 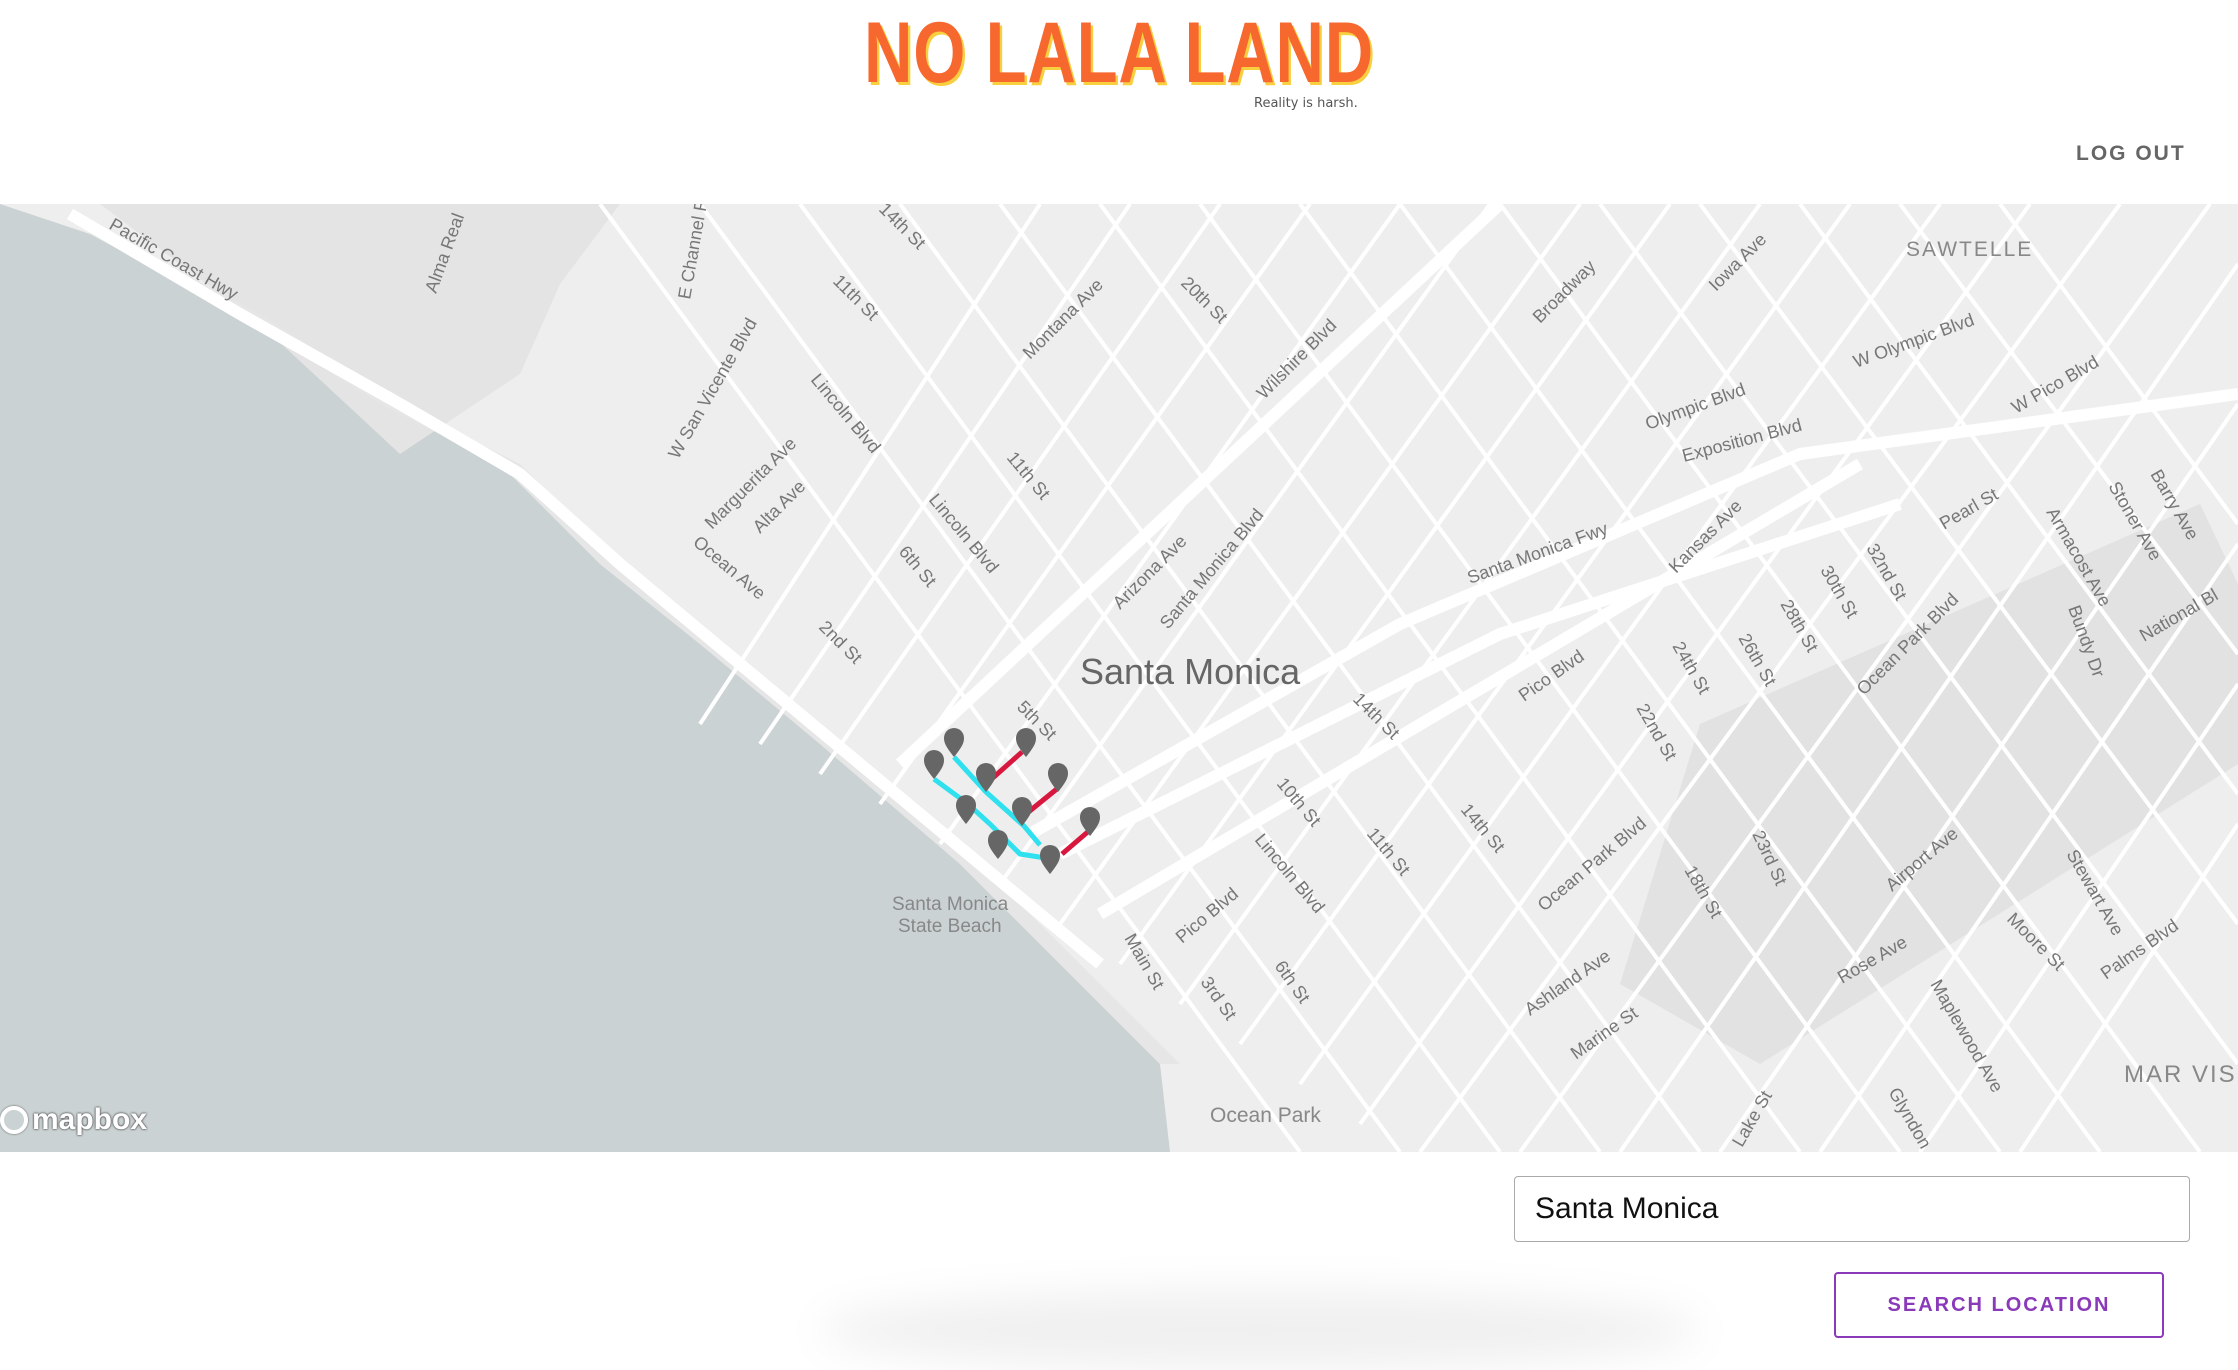 I want to click on street-label: Maplewood Ave, so click(x=1967, y=1036).